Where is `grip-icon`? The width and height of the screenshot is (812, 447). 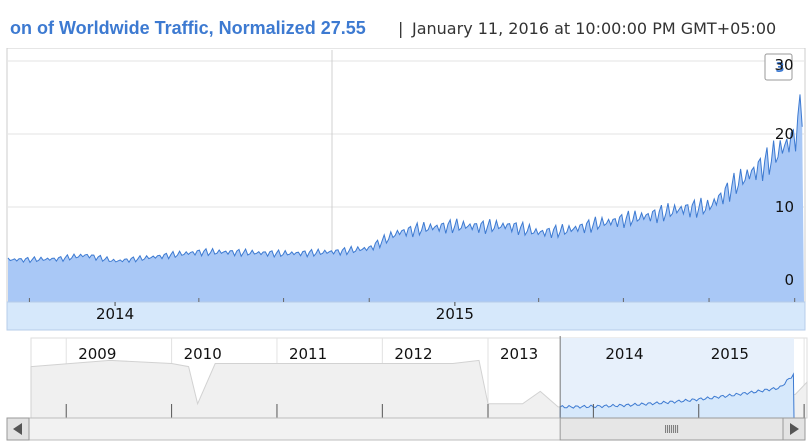 grip-icon is located at coordinates (672, 429).